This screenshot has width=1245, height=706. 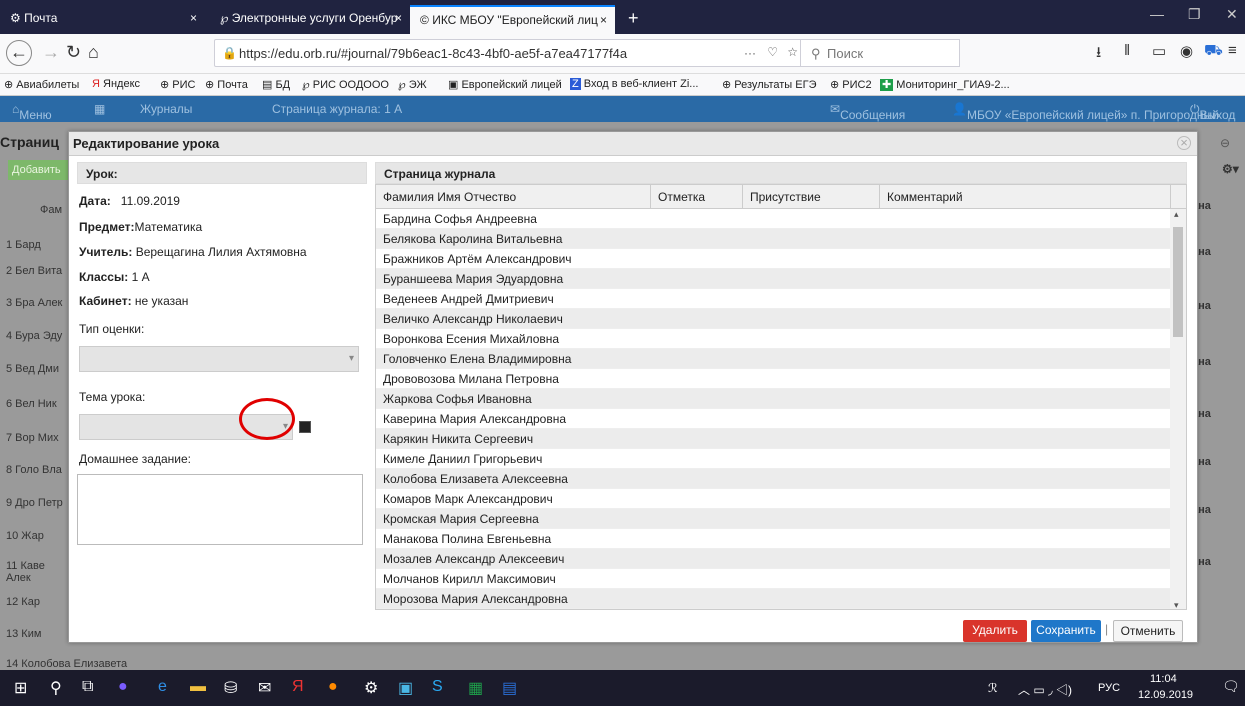 I want to click on table-row: Каверина Мария Александровна, so click(x=773, y=419).